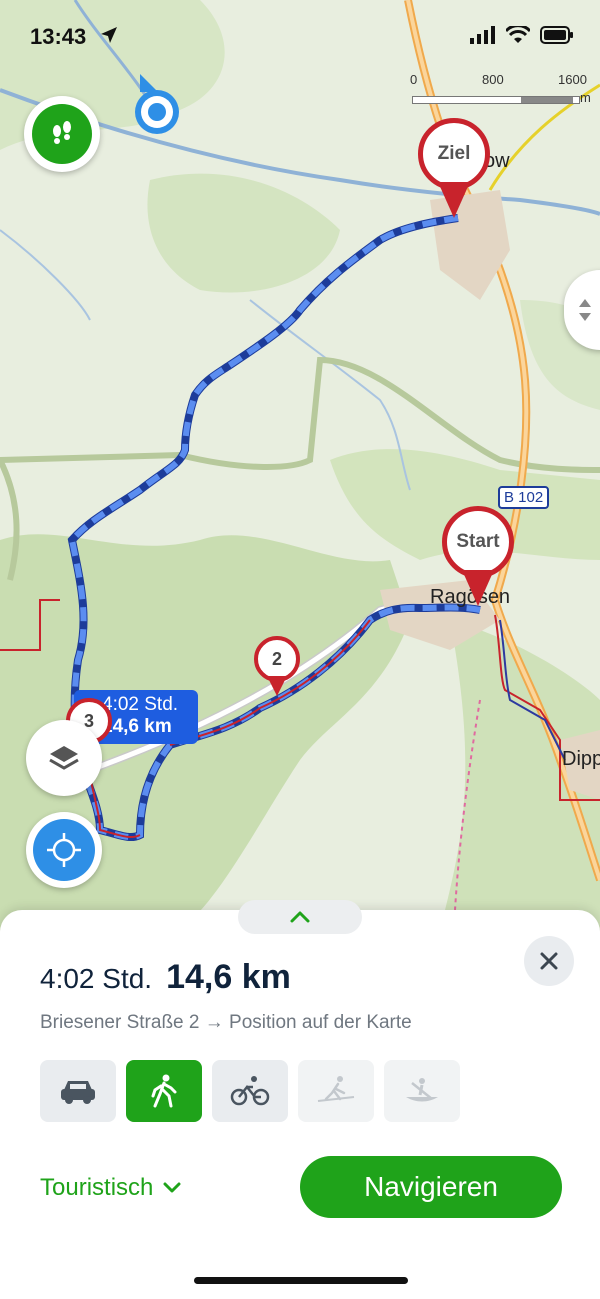 The width and height of the screenshot is (600, 1299). Describe the element at coordinates (478, 541) in the screenshot. I see `pin-label: Start` at that location.